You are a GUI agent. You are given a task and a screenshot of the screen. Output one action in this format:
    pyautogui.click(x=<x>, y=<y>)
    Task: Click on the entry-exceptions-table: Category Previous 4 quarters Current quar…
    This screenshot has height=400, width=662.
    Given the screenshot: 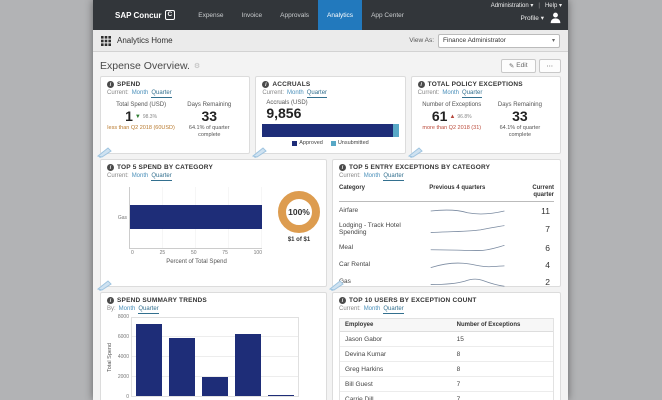 What is the action you would take?
    pyautogui.click(x=446, y=237)
    